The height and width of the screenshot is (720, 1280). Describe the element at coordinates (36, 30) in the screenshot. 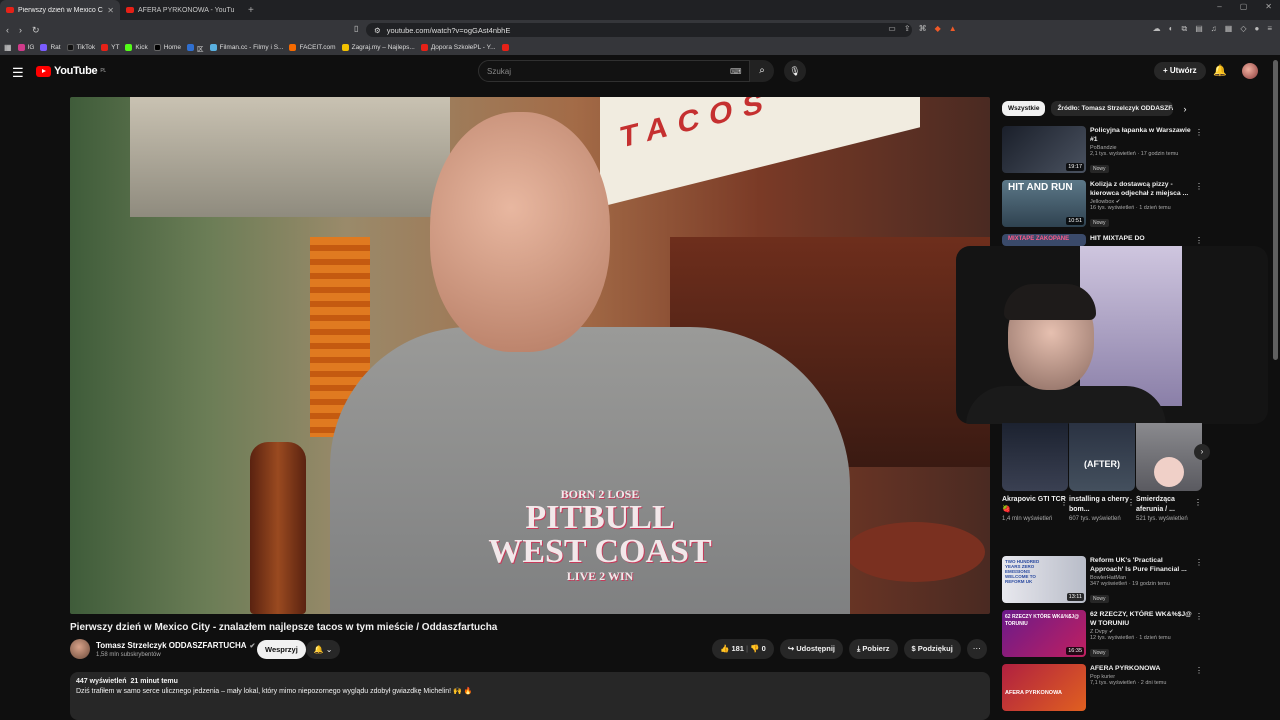

I see `reload-icon: ↻` at that location.